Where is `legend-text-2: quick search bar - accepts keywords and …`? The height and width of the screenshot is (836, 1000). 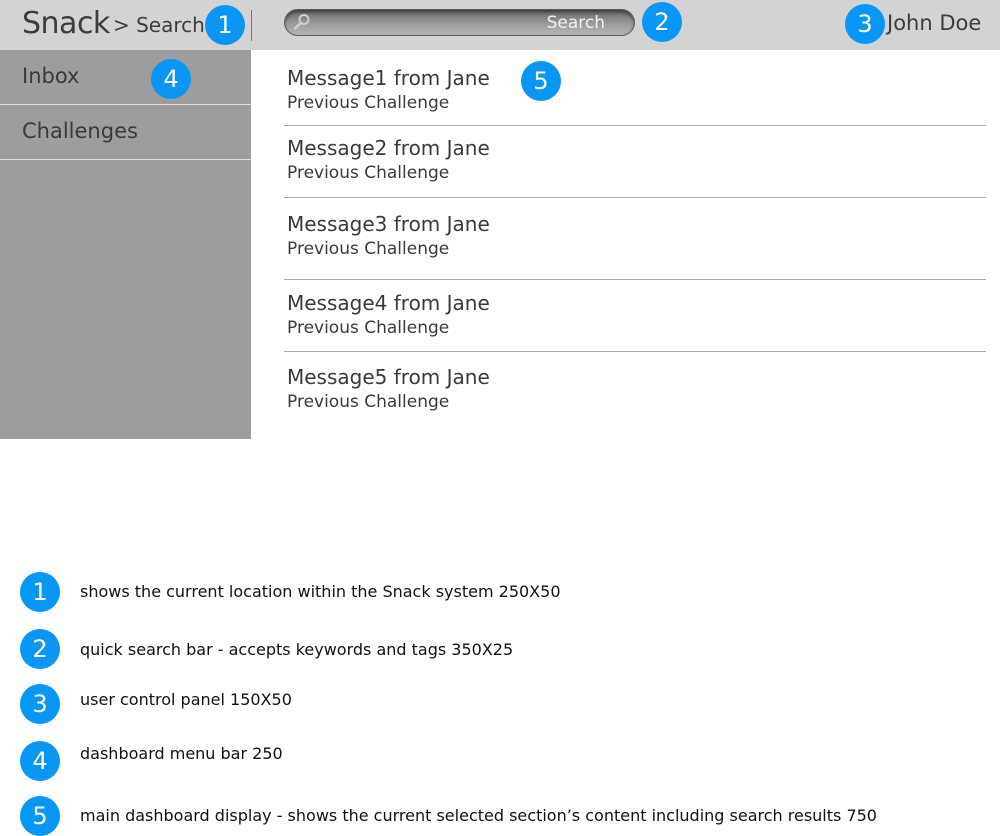 legend-text-2: quick search bar - accepts keywords and … is located at coordinates (297, 649).